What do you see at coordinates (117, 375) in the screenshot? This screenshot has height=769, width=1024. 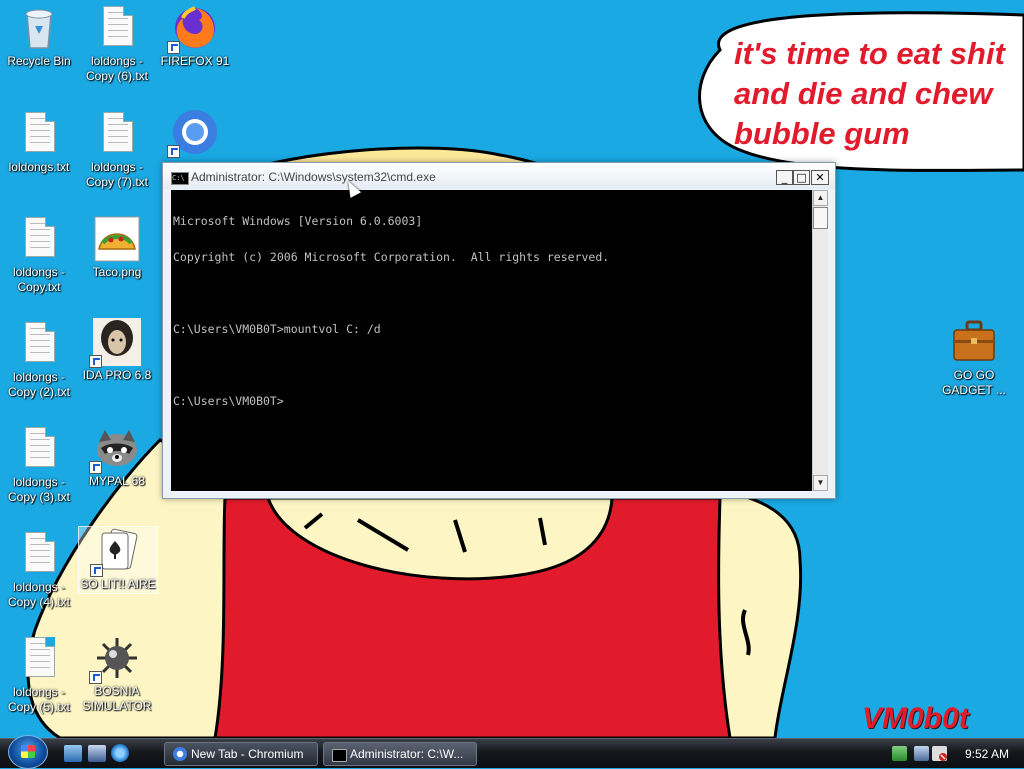 I see `desktop-icon-label: IDA PRO 6.8` at bounding box center [117, 375].